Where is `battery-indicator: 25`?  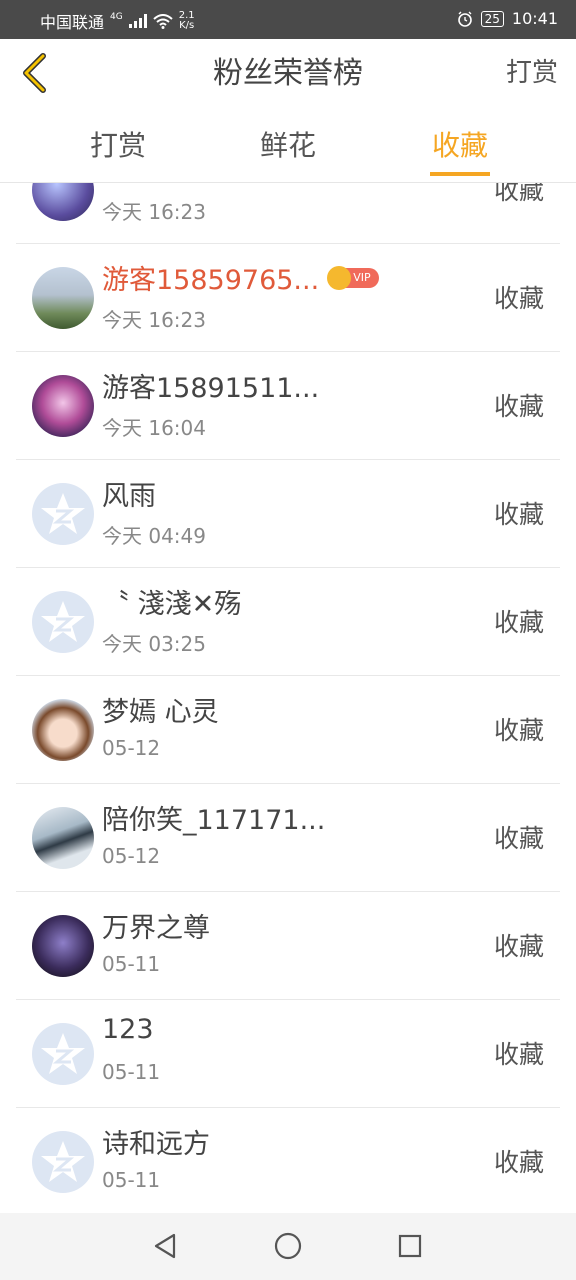 battery-indicator: 25 is located at coordinates (492, 18).